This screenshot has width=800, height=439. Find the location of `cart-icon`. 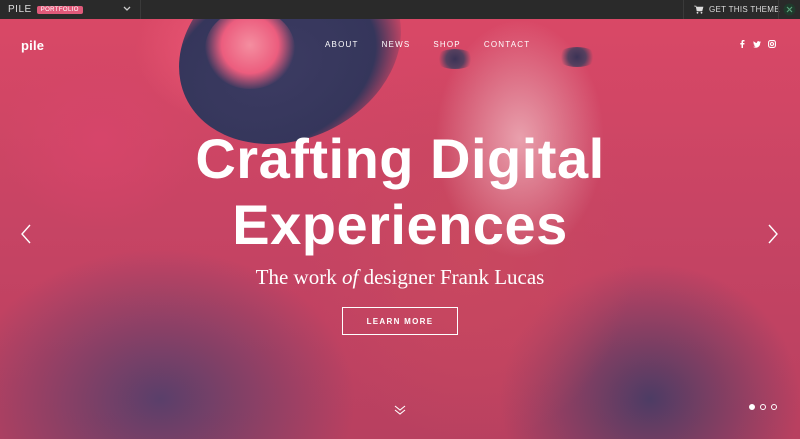

cart-icon is located at coordinates (699, 9).